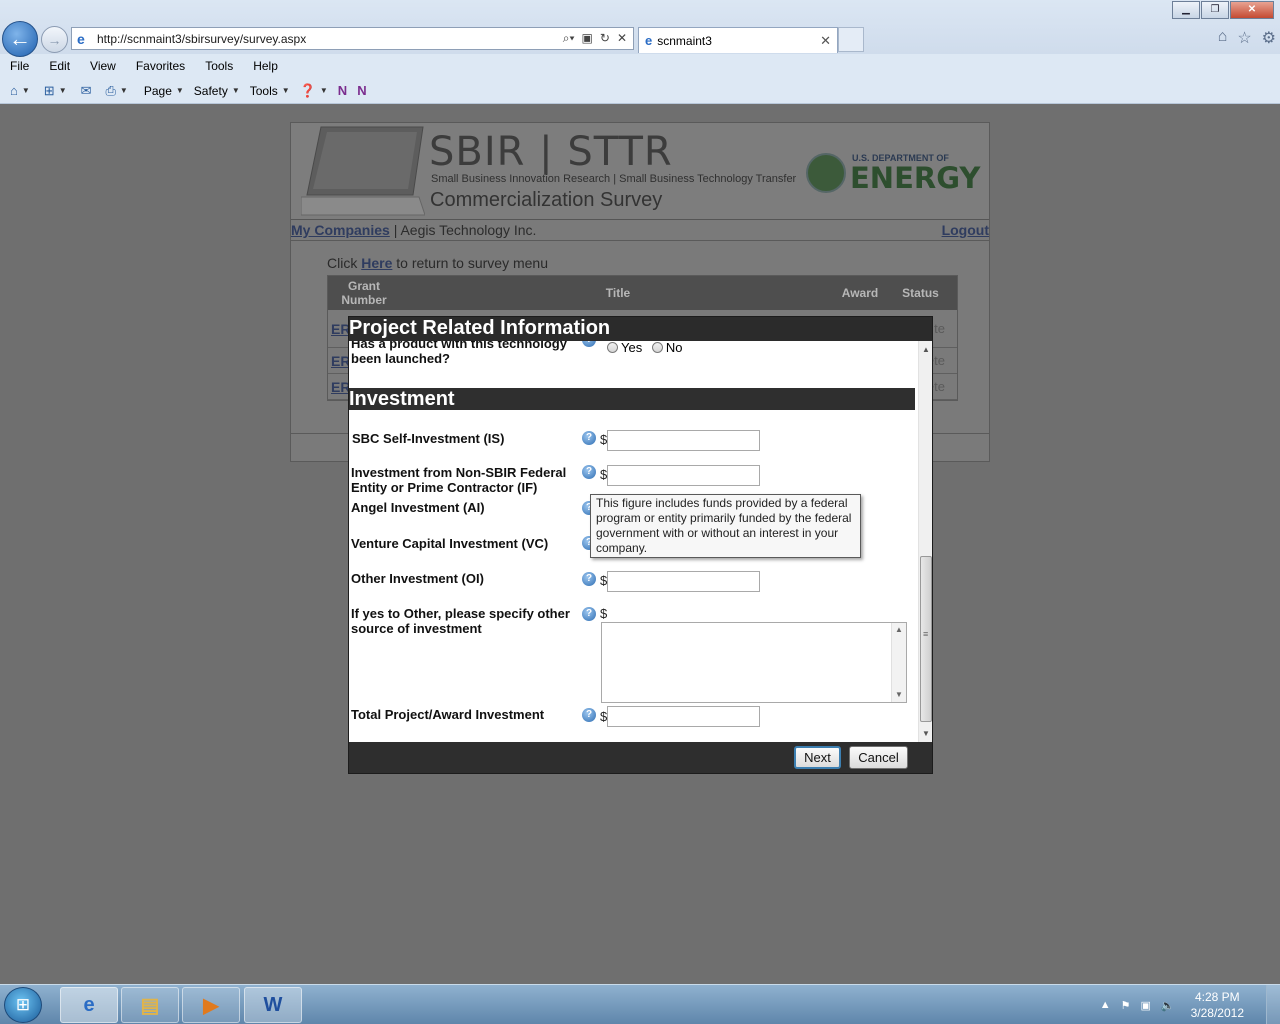 This screenshot has height=1024, width=1280. What do you see at coordinates (1269, 38) in the screenshot?
I see `settings-gear-icon: ⚙` at bounding box center [1269, 38].